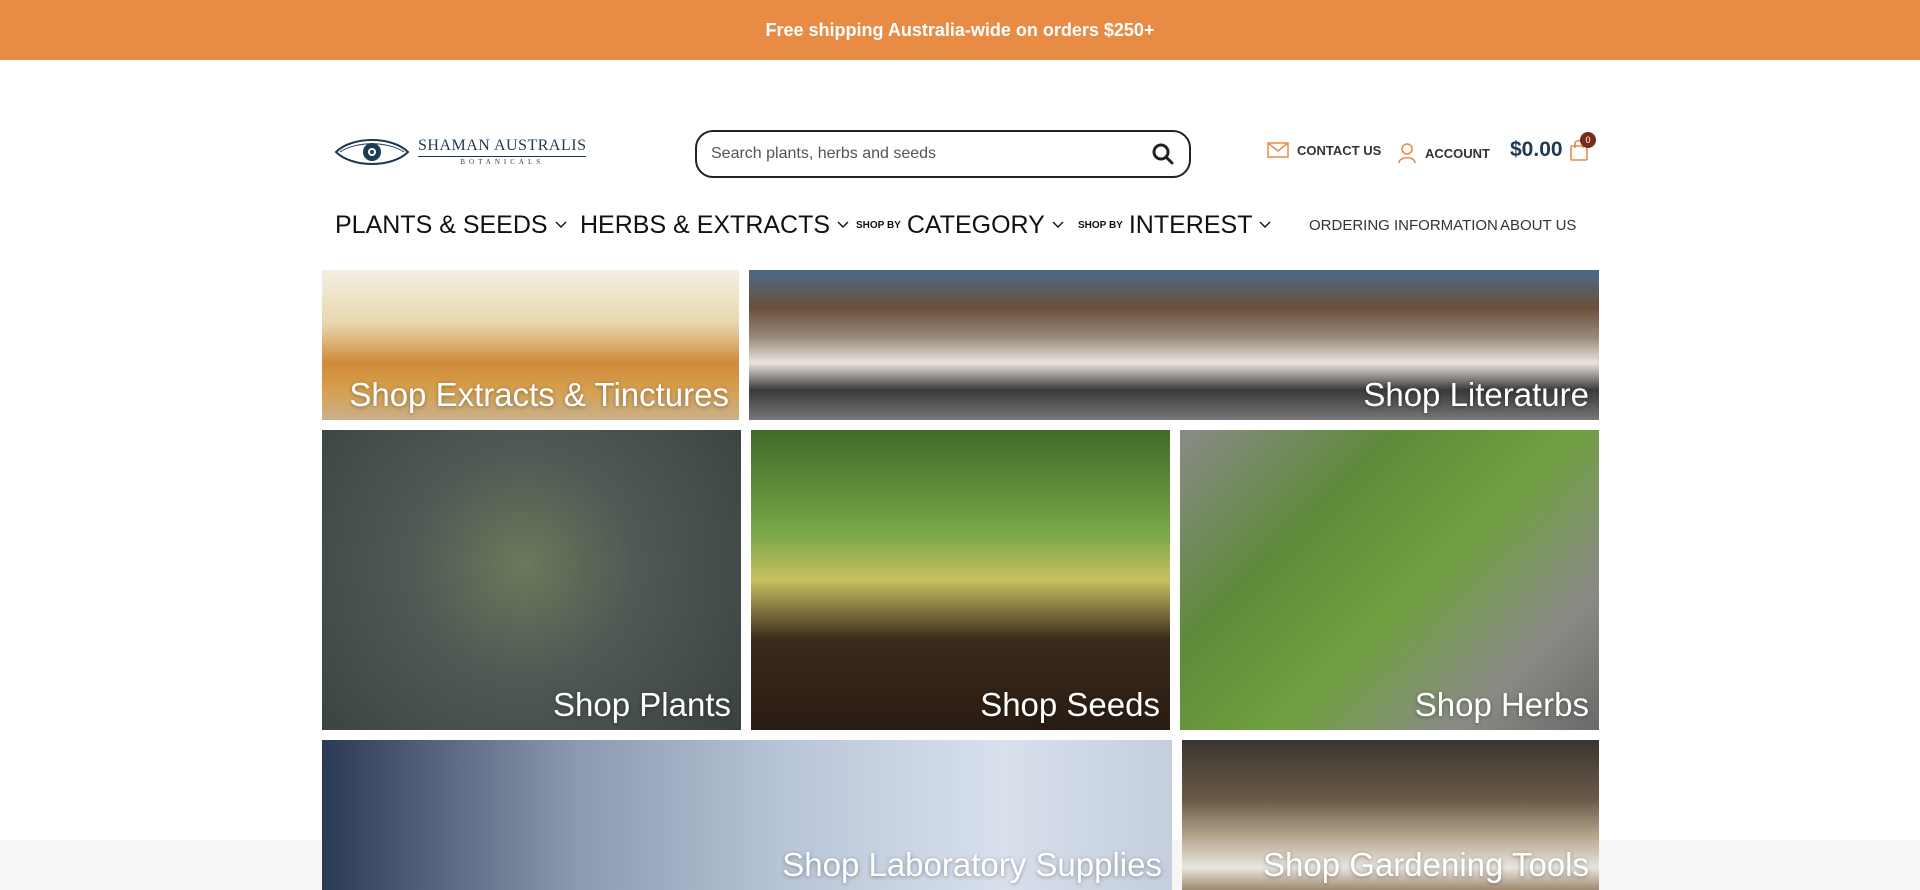  What do you see at coordinates (642, 704) in the screenshot?
I see `tile-plants-label: Shop Plants` at bounding box center [642, 704].